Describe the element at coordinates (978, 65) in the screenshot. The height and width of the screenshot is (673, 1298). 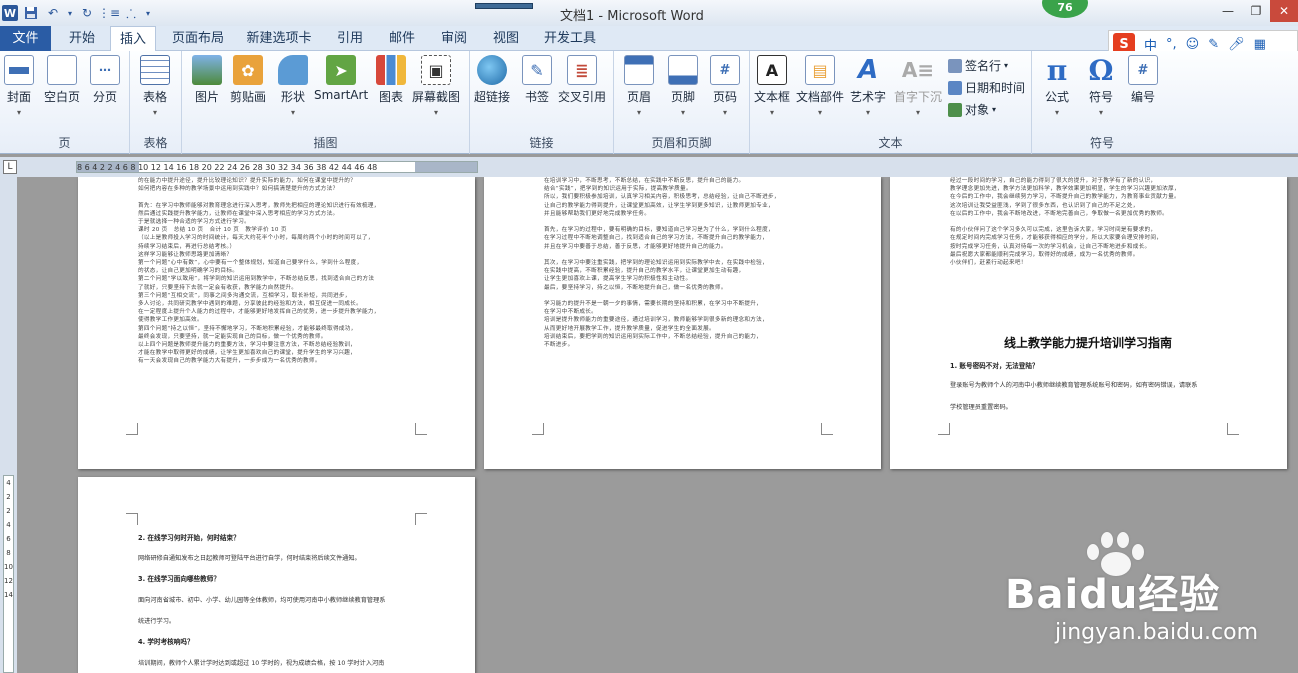
I see `signature-line-button: 签名行 ▾` at that location.